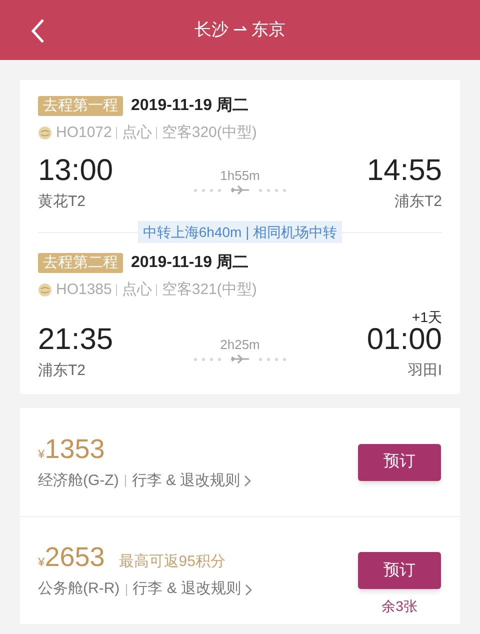 The image size is (480, 634). I want to click on flight-info: HO1072, so click(84, 133).